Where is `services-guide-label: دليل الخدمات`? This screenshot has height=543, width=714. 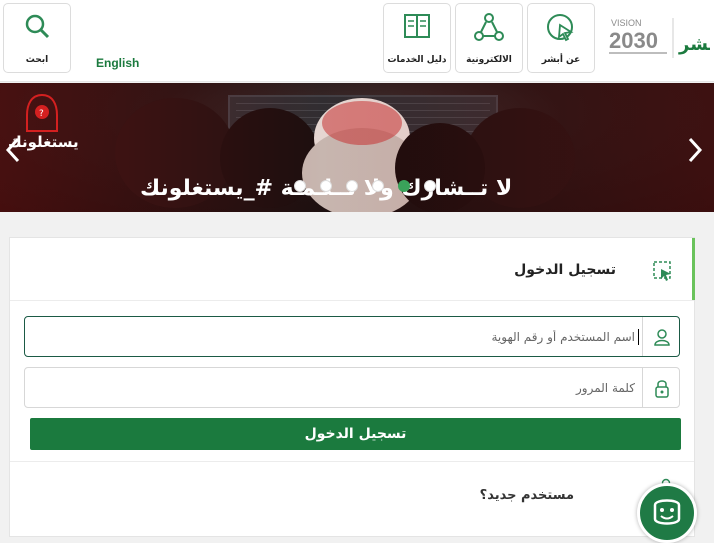 services-guide-label: دليل الخدمات is located at coordinates (417, 60).